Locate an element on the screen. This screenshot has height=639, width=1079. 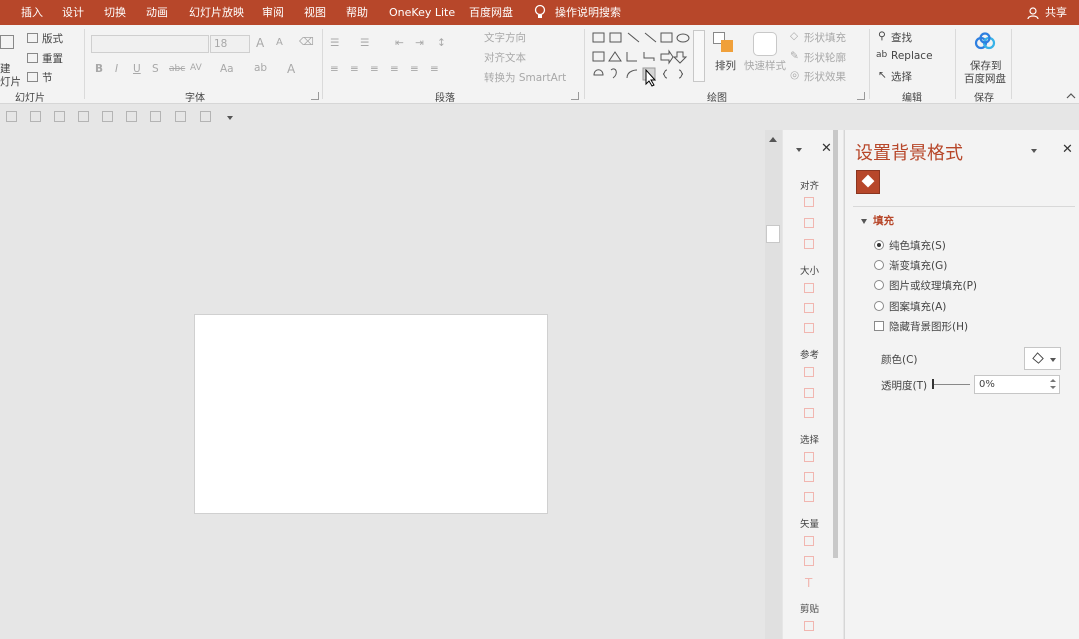
shape-outline-button: 形状轮廓 is located at coordinates (825, 57).